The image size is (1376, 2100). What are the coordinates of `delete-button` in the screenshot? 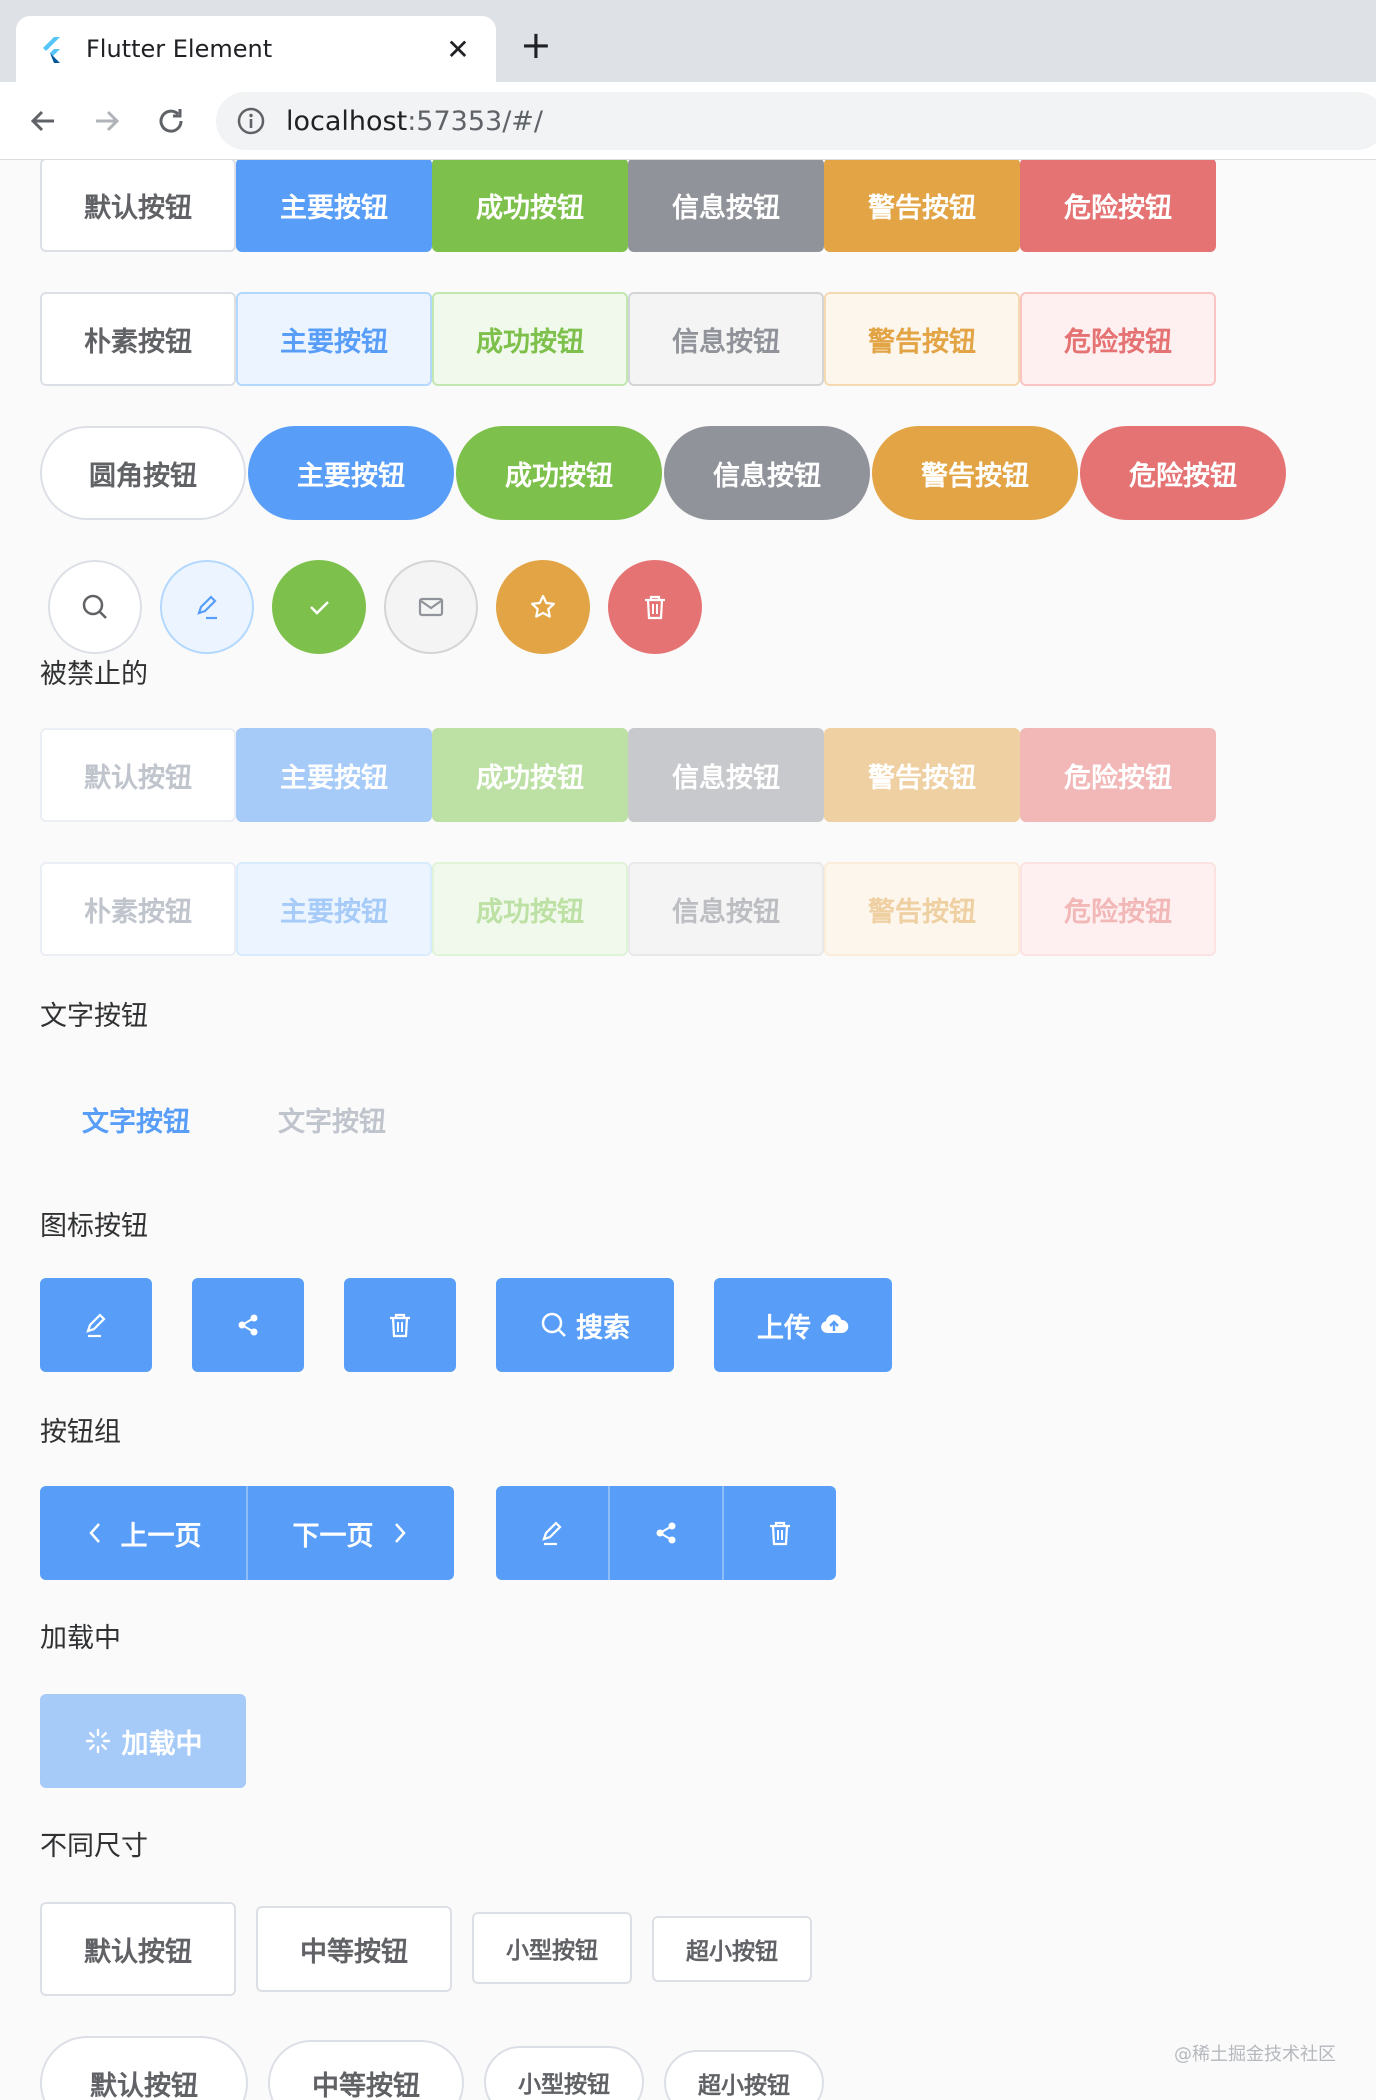 It's located at (400, 1325).